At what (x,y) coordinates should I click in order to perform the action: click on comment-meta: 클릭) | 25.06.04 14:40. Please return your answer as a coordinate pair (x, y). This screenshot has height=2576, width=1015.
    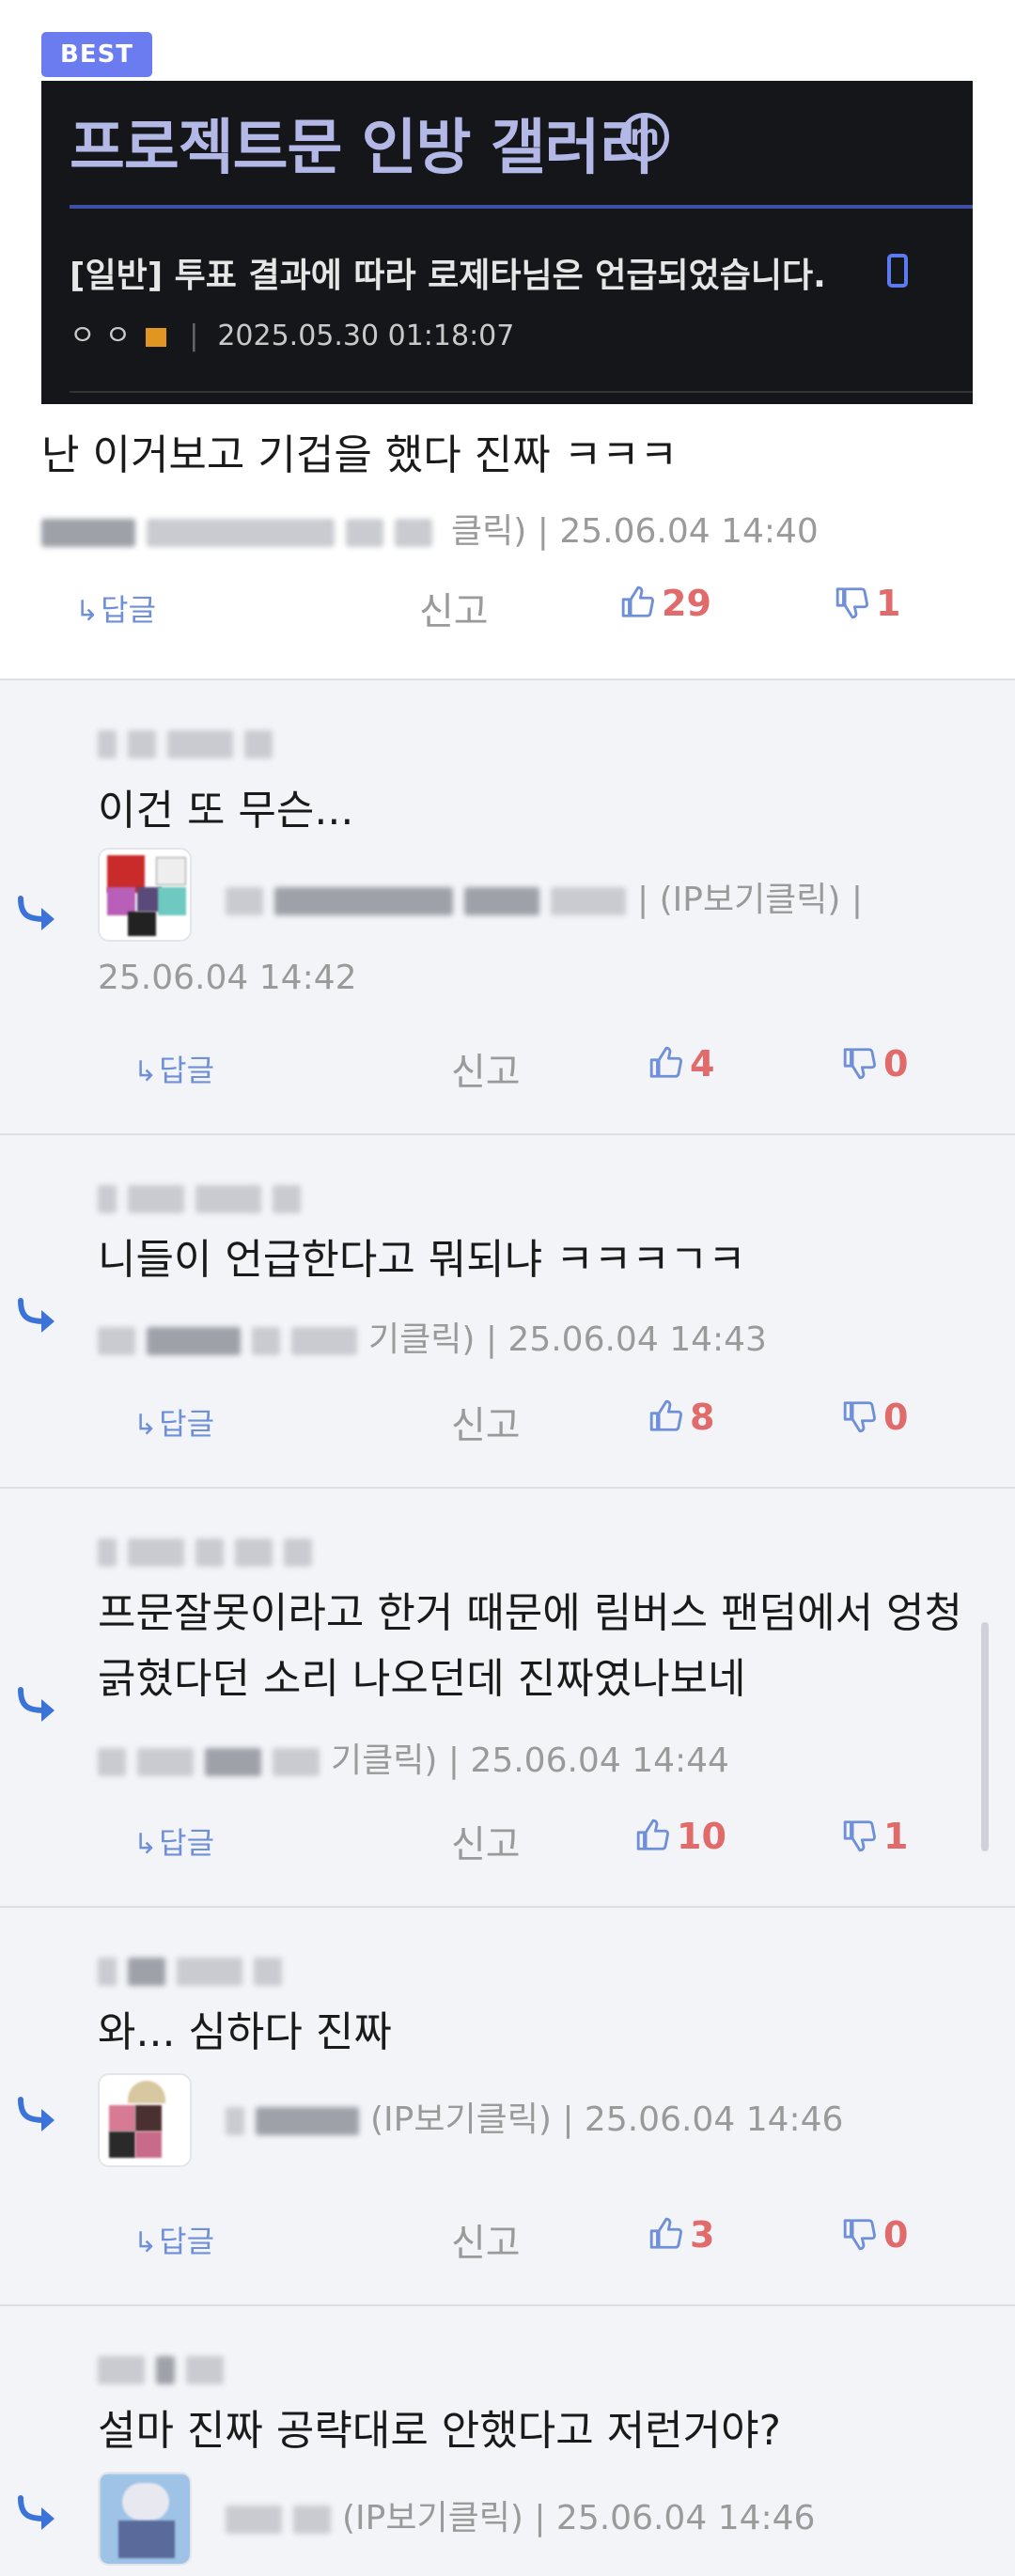
    Looking at the image, I should click on (430, 528).